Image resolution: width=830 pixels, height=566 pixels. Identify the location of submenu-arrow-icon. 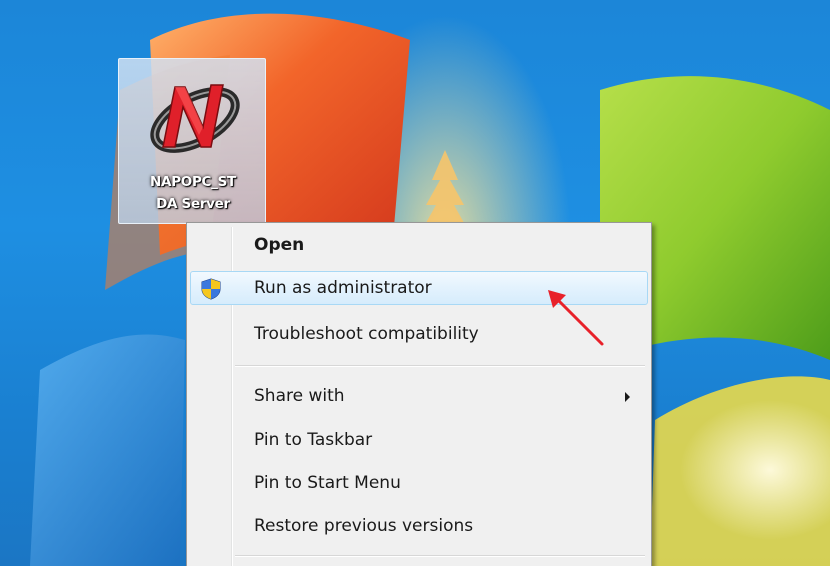
(627, 397).